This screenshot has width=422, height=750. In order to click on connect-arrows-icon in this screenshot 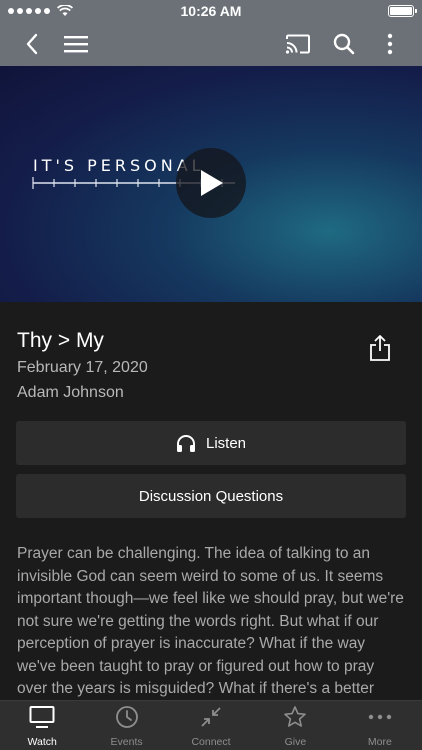, I will do `click(211, 717)`.